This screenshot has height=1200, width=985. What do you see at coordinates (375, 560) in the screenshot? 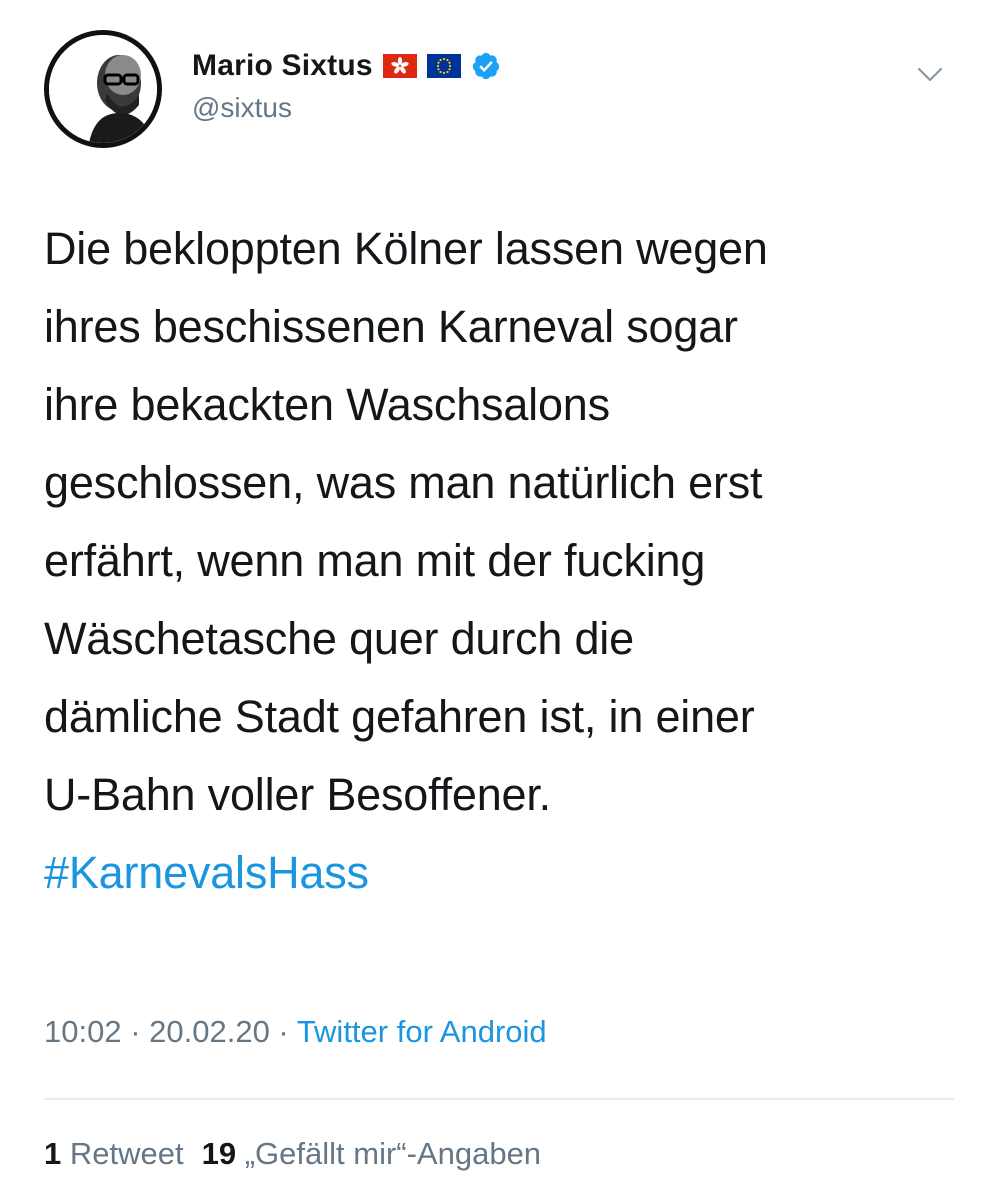
I see `tweet-text-line: erfährt, wenn man mit der fucking` at bounding box center [375, 560].